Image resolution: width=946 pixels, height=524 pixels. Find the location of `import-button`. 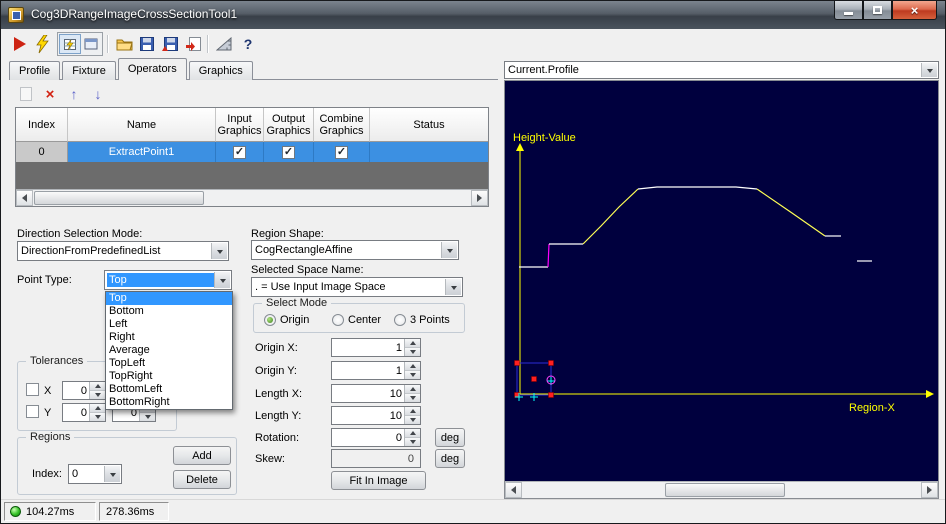

import-button is located at coordinates (193, 44).